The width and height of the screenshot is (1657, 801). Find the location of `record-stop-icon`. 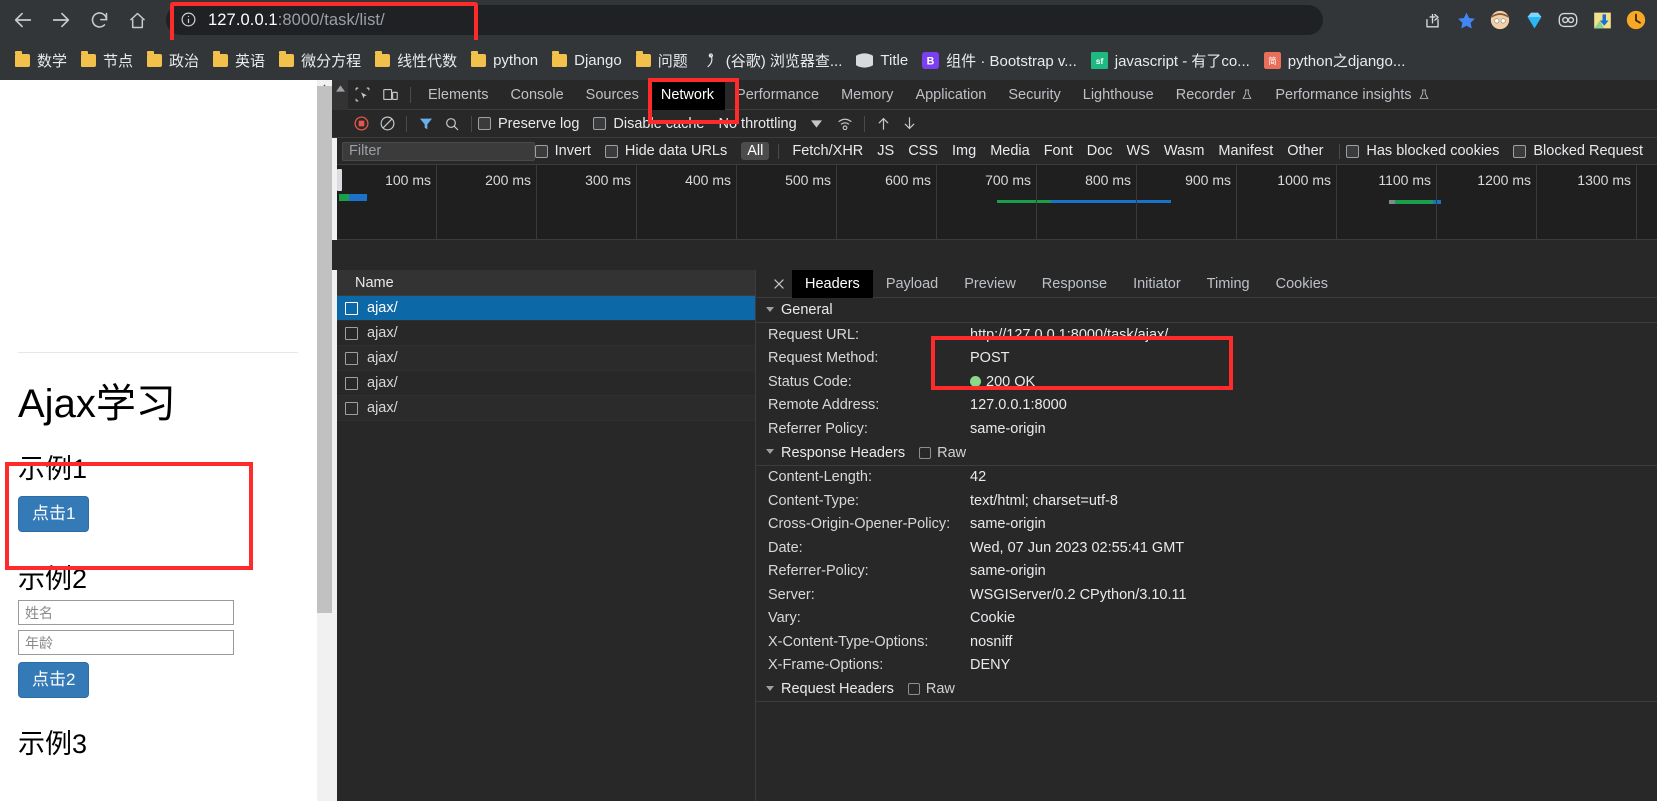

record-stop-icon is located at coordinates (361, 124).